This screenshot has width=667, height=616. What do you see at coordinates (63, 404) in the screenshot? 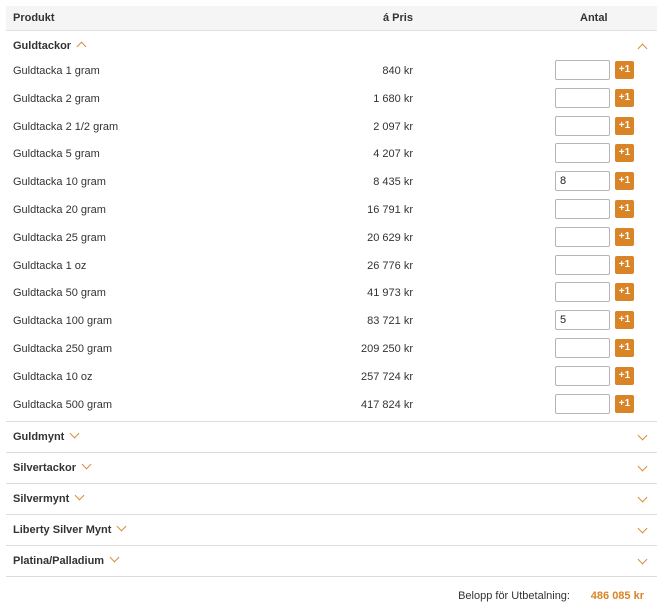
I see `product-name: Guldtacka 500 gram` at bounding box center [63, 404].